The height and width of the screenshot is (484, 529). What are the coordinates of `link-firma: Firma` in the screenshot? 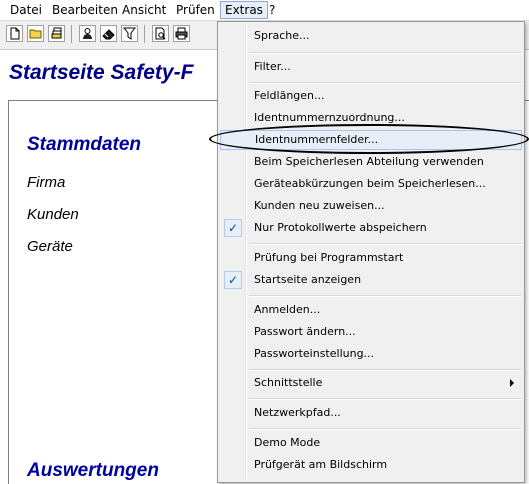 It's located at (46, 182).